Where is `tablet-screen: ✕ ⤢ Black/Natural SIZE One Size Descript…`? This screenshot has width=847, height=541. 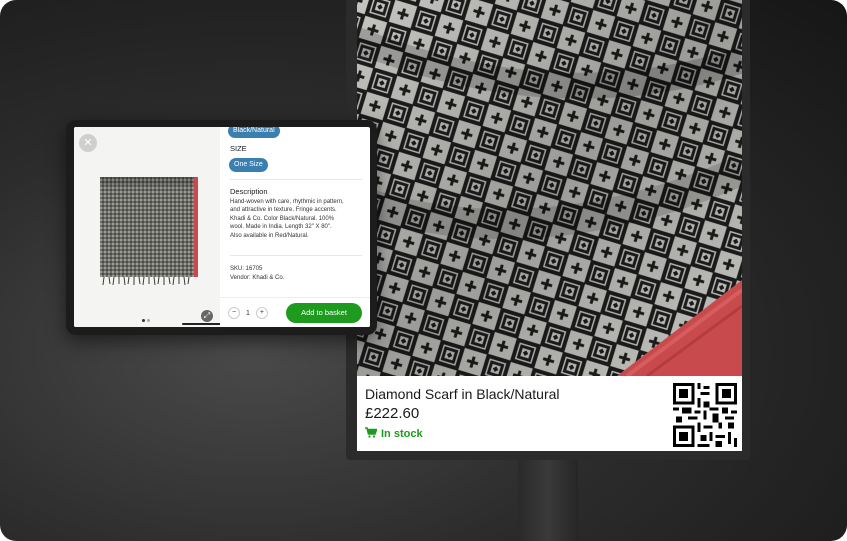 tablet-screen: ✕ ⤢ Black/Natural SIZE One Size Descript… is located at coordinates (222, 227).